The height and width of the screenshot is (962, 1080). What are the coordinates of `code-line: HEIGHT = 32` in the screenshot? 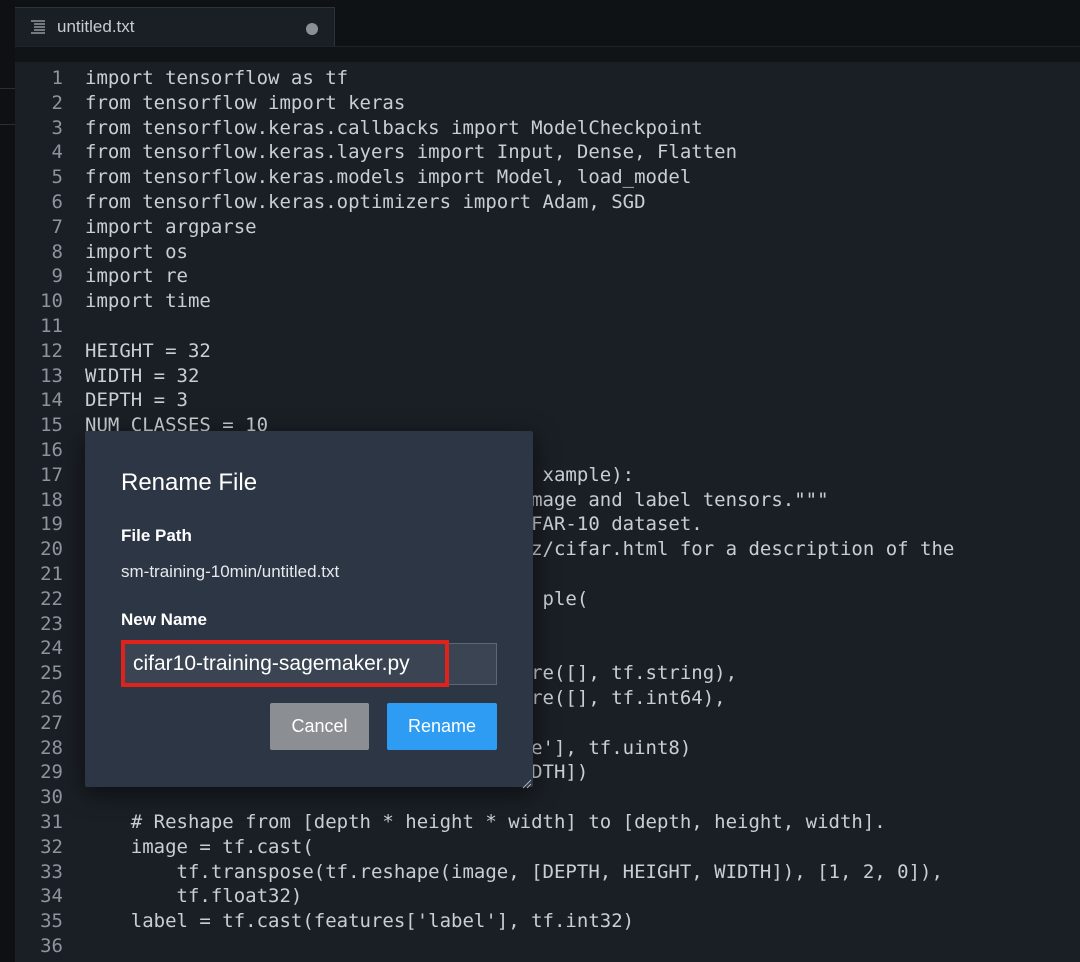 It's located at (148, 351).